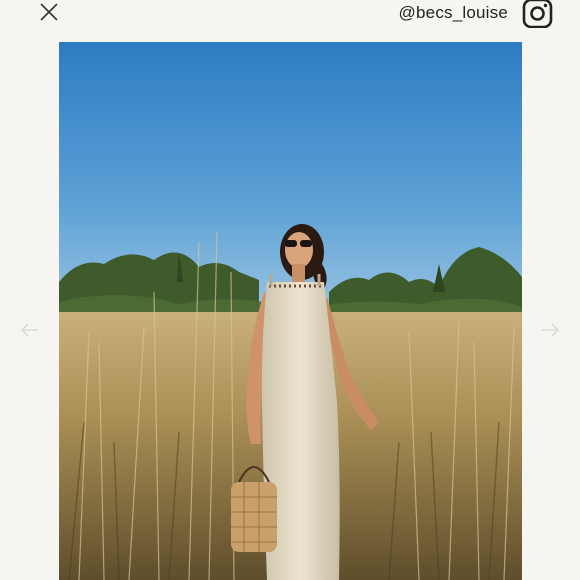 The width and height of the screenshot is (580, 580). I want to click on arrow-left-icon, so click(29, 330).